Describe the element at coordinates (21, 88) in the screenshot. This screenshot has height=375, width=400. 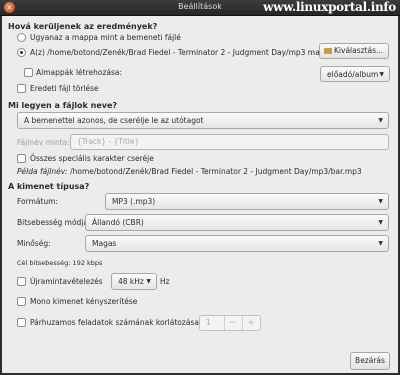
I see `delete-original-checkbox` at that location.